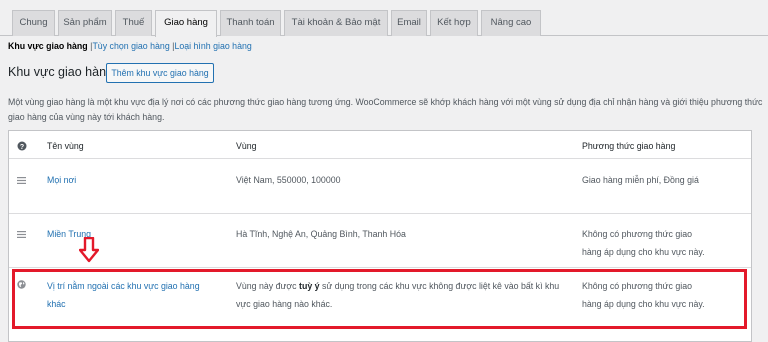 Image resolution: width=768 pixels, height=342 pixels. I want to click on subnav-link-shipping-options: Tùy chọn giao hàng, so click(130, 46).